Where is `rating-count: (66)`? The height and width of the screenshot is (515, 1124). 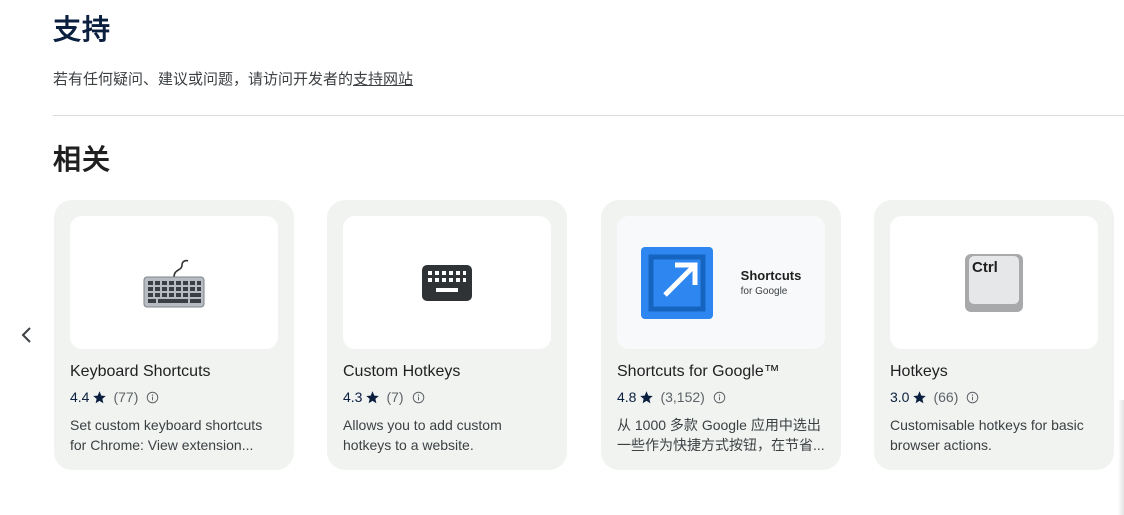 rating-count: (66) is located at coordinates (946, 397).